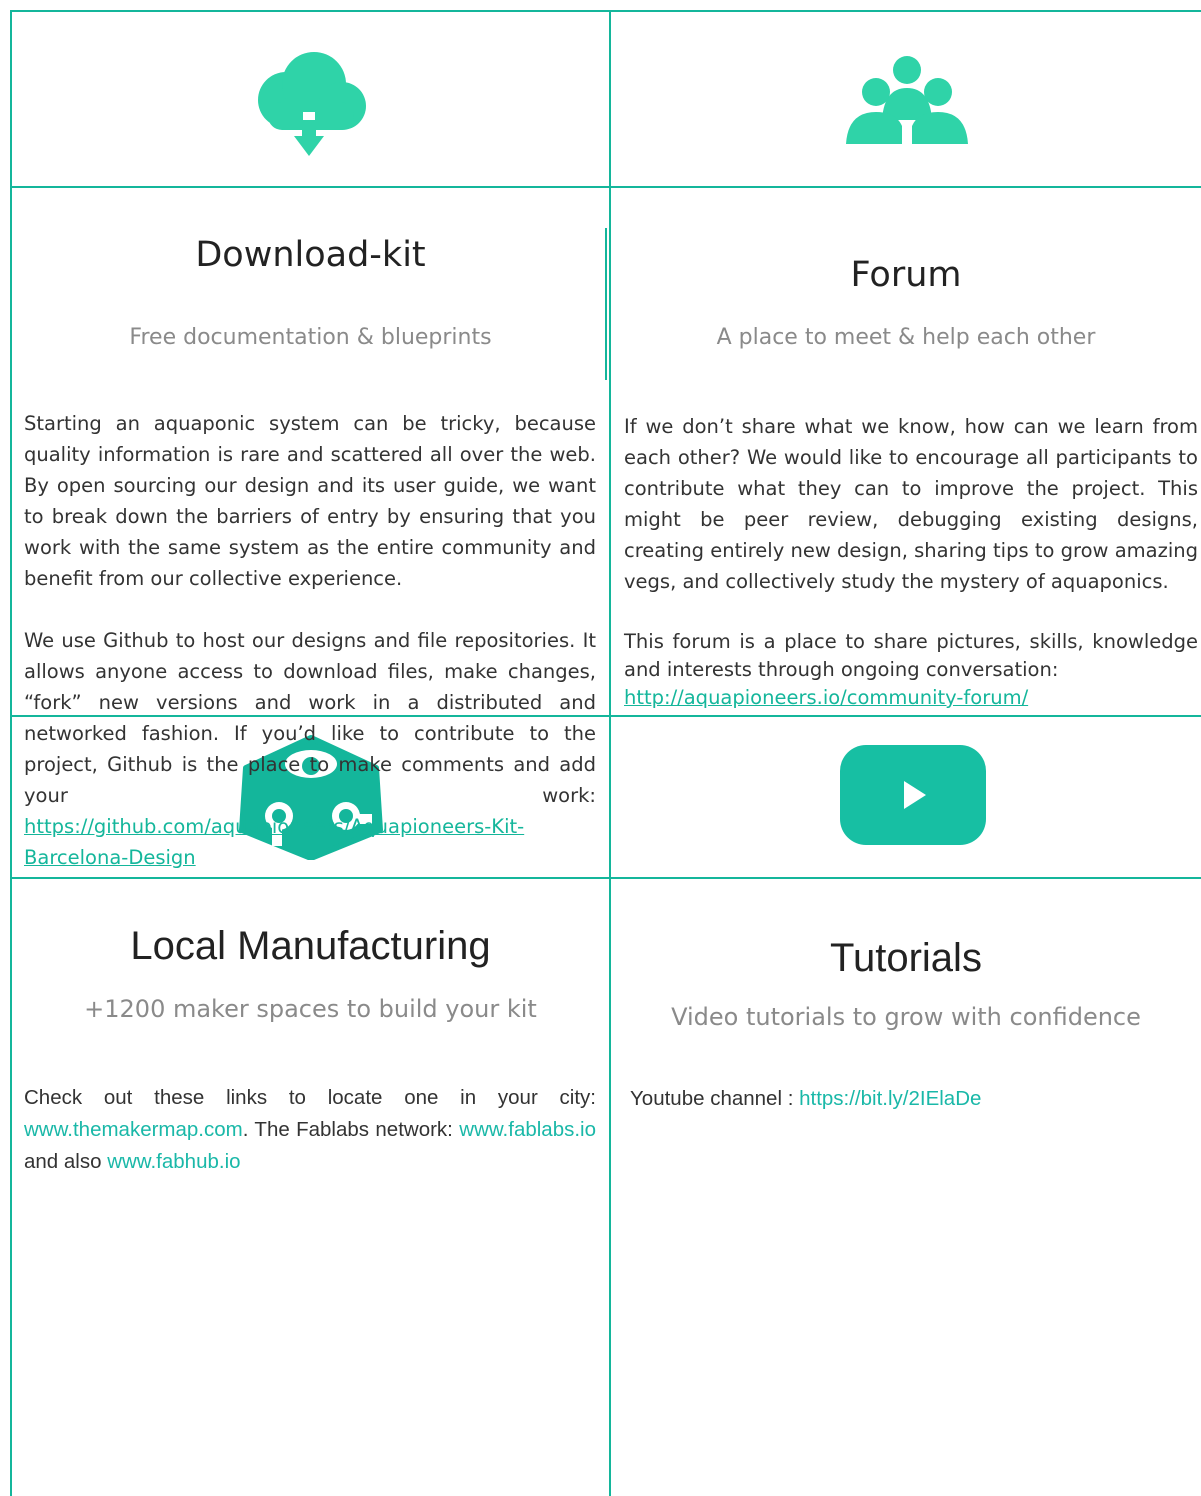 This screenshot has height=1496, width=1201. I want to click on youtube-link: https://bit.ly/2IElaDe, so click(890, 1098).